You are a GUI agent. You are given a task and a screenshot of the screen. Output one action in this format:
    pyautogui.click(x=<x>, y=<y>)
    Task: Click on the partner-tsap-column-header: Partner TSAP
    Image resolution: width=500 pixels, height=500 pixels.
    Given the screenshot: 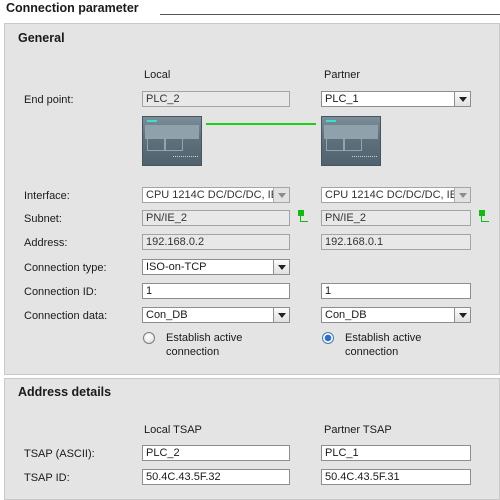 What is the action you would take?
    pyautogui.click(x=358, y=430)
    